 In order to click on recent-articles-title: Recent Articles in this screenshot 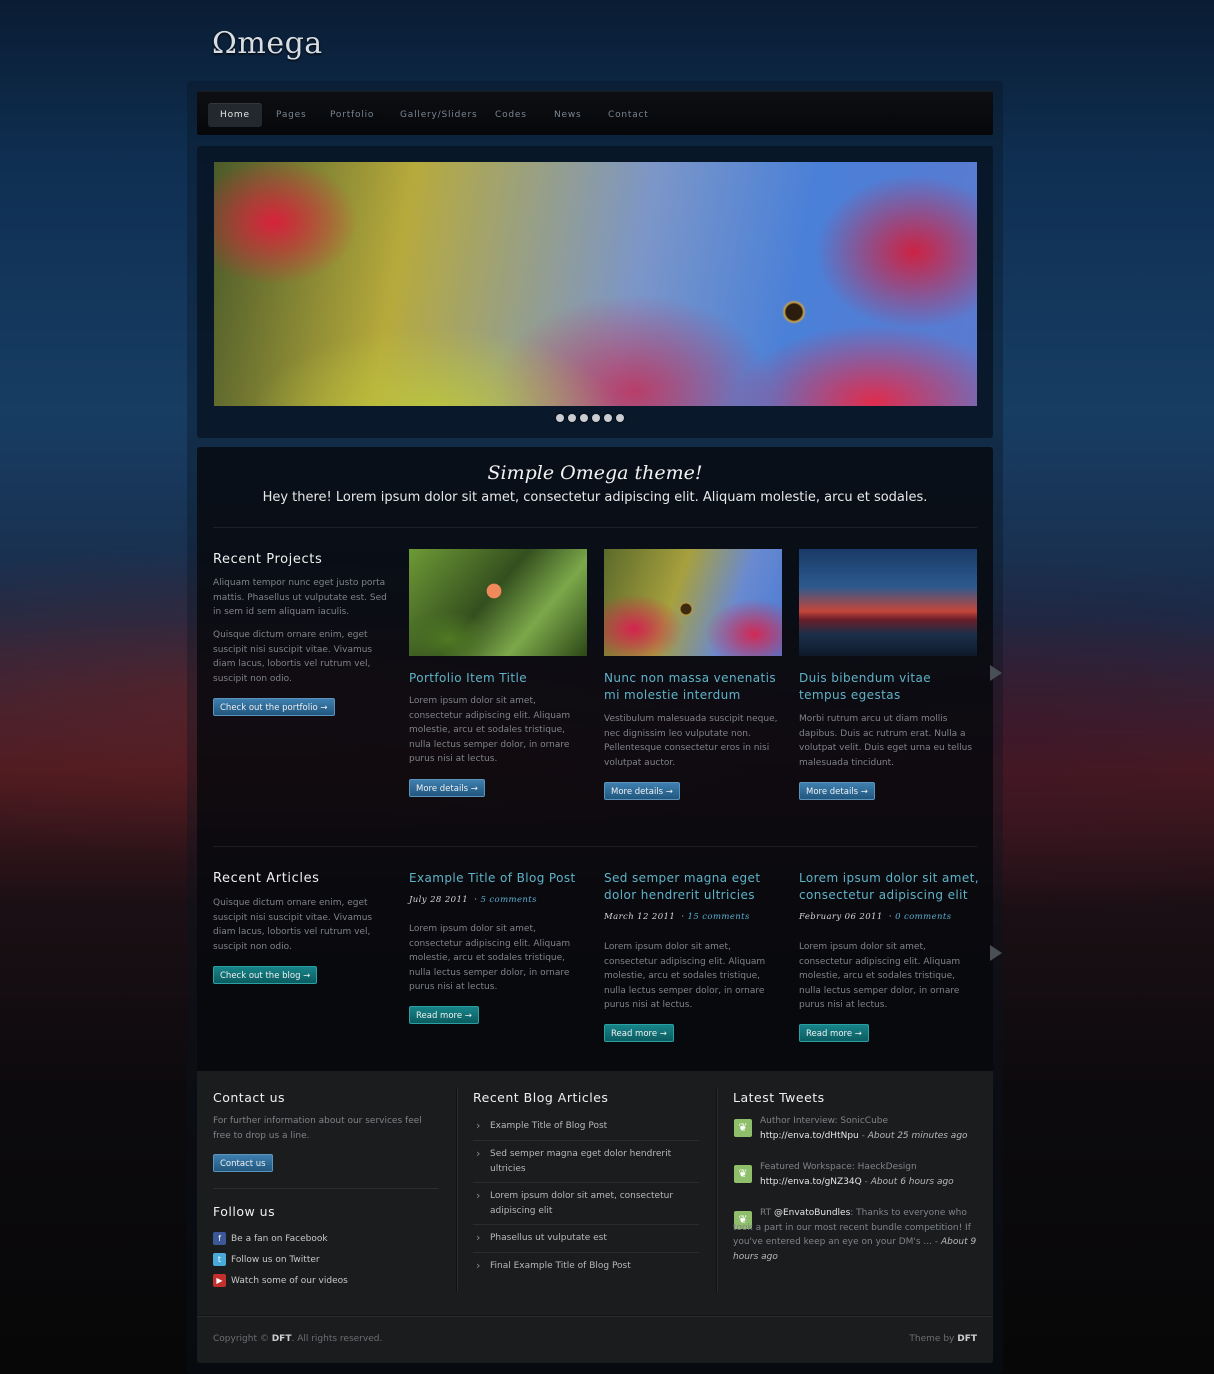, I will do `click(266, 878)`.